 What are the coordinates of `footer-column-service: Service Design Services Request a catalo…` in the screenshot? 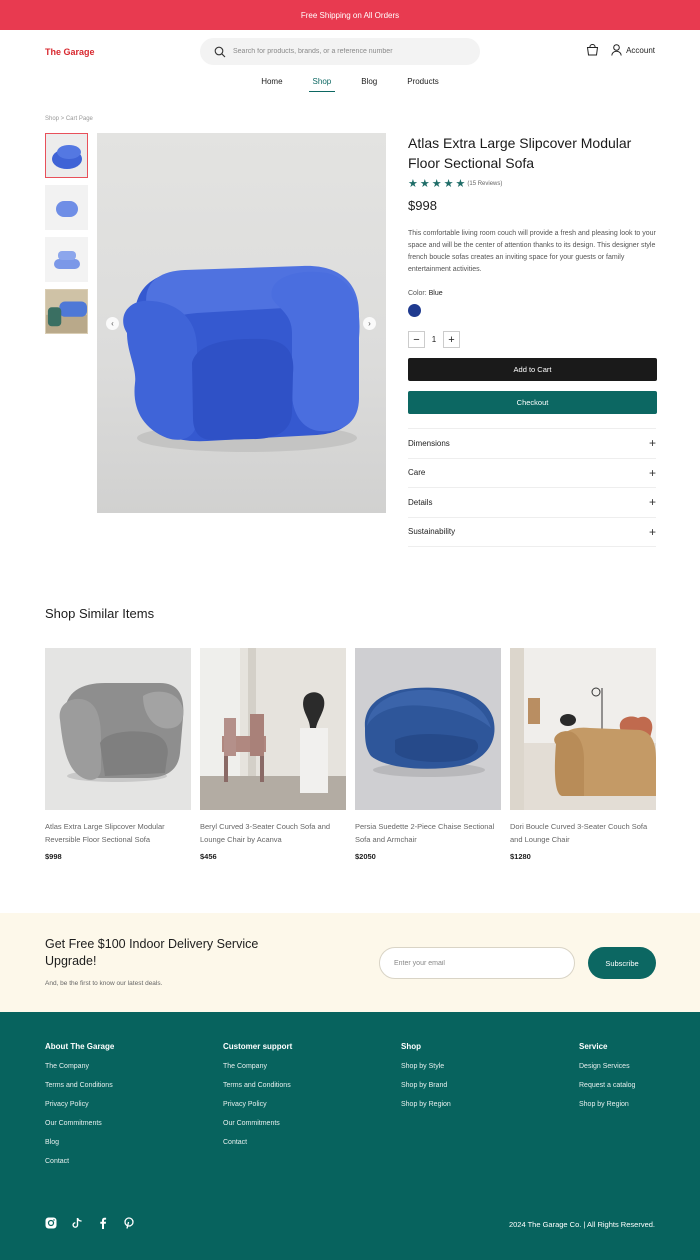 It's located at (607, 1081).